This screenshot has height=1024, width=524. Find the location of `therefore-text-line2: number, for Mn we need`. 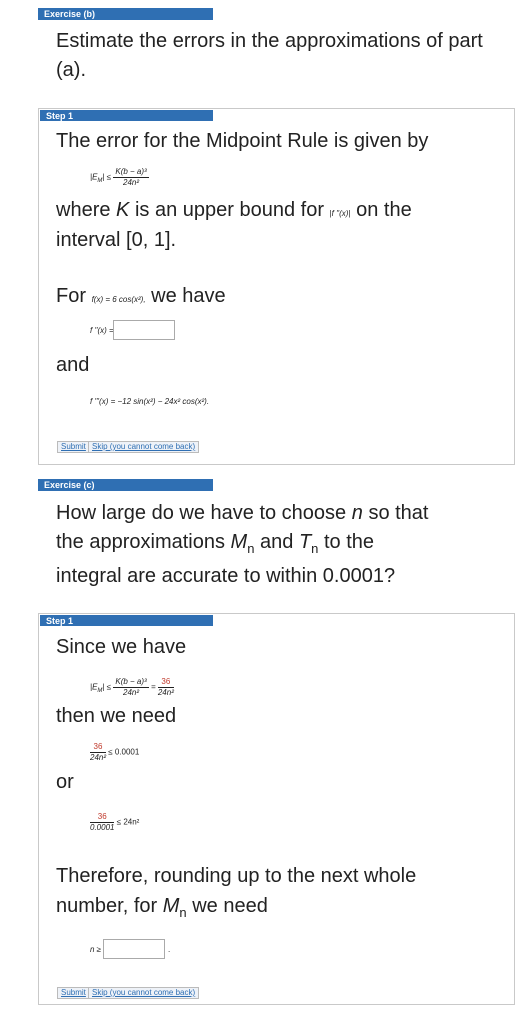

therefore-text-line2: number, for Mn we need is located at coordinates (162, 907).